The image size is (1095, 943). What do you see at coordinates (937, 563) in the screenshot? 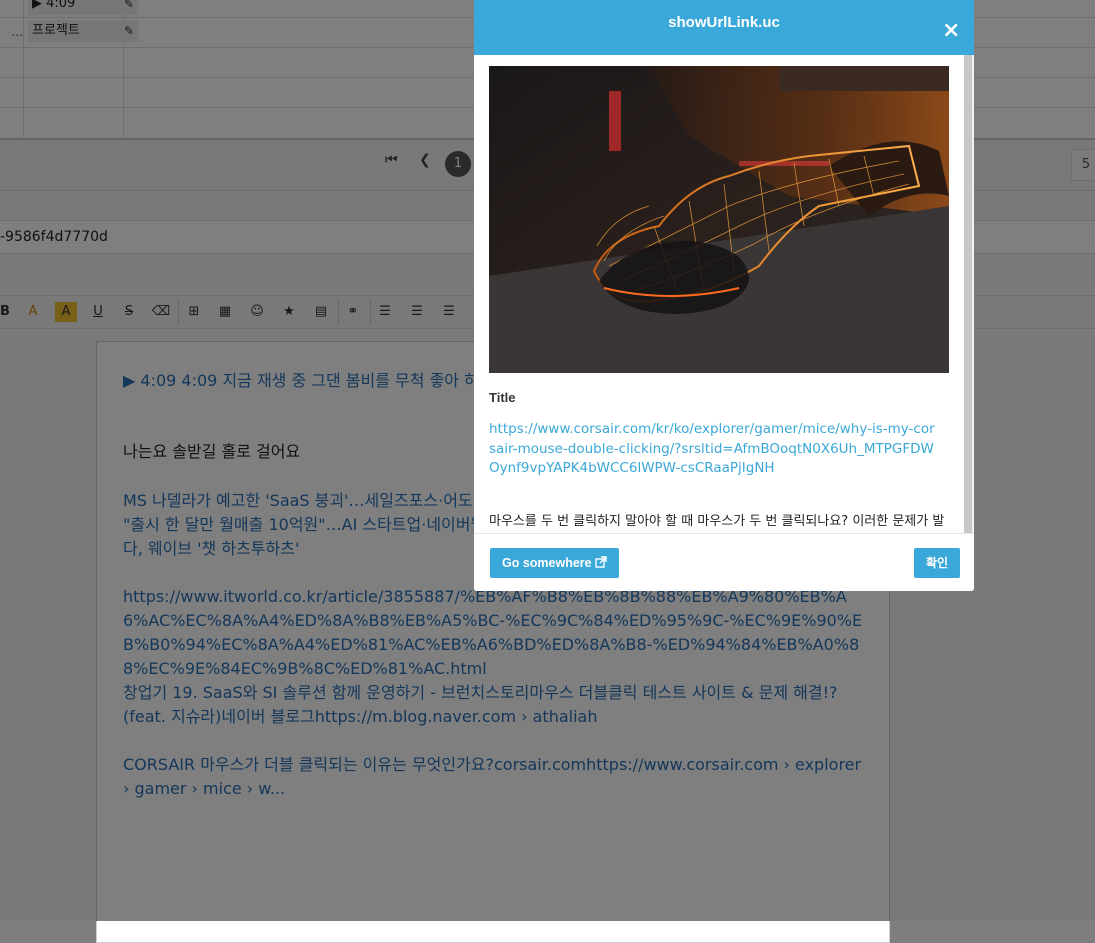
I see `confirm-button: 확인` at bounding box center [937, 563].